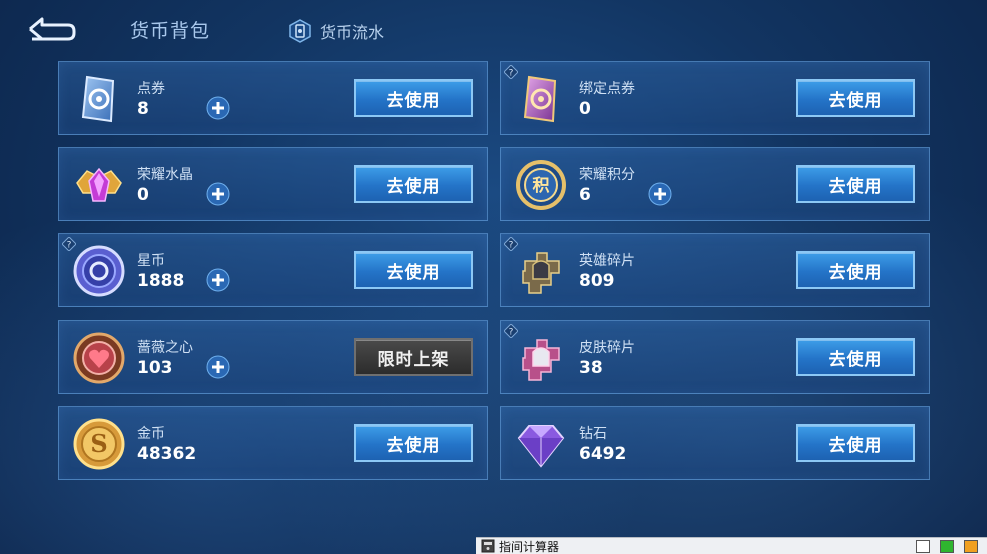 The height and width of the screenshot is (554, 987). I want to click on diamond-icon, so click(541, 446).